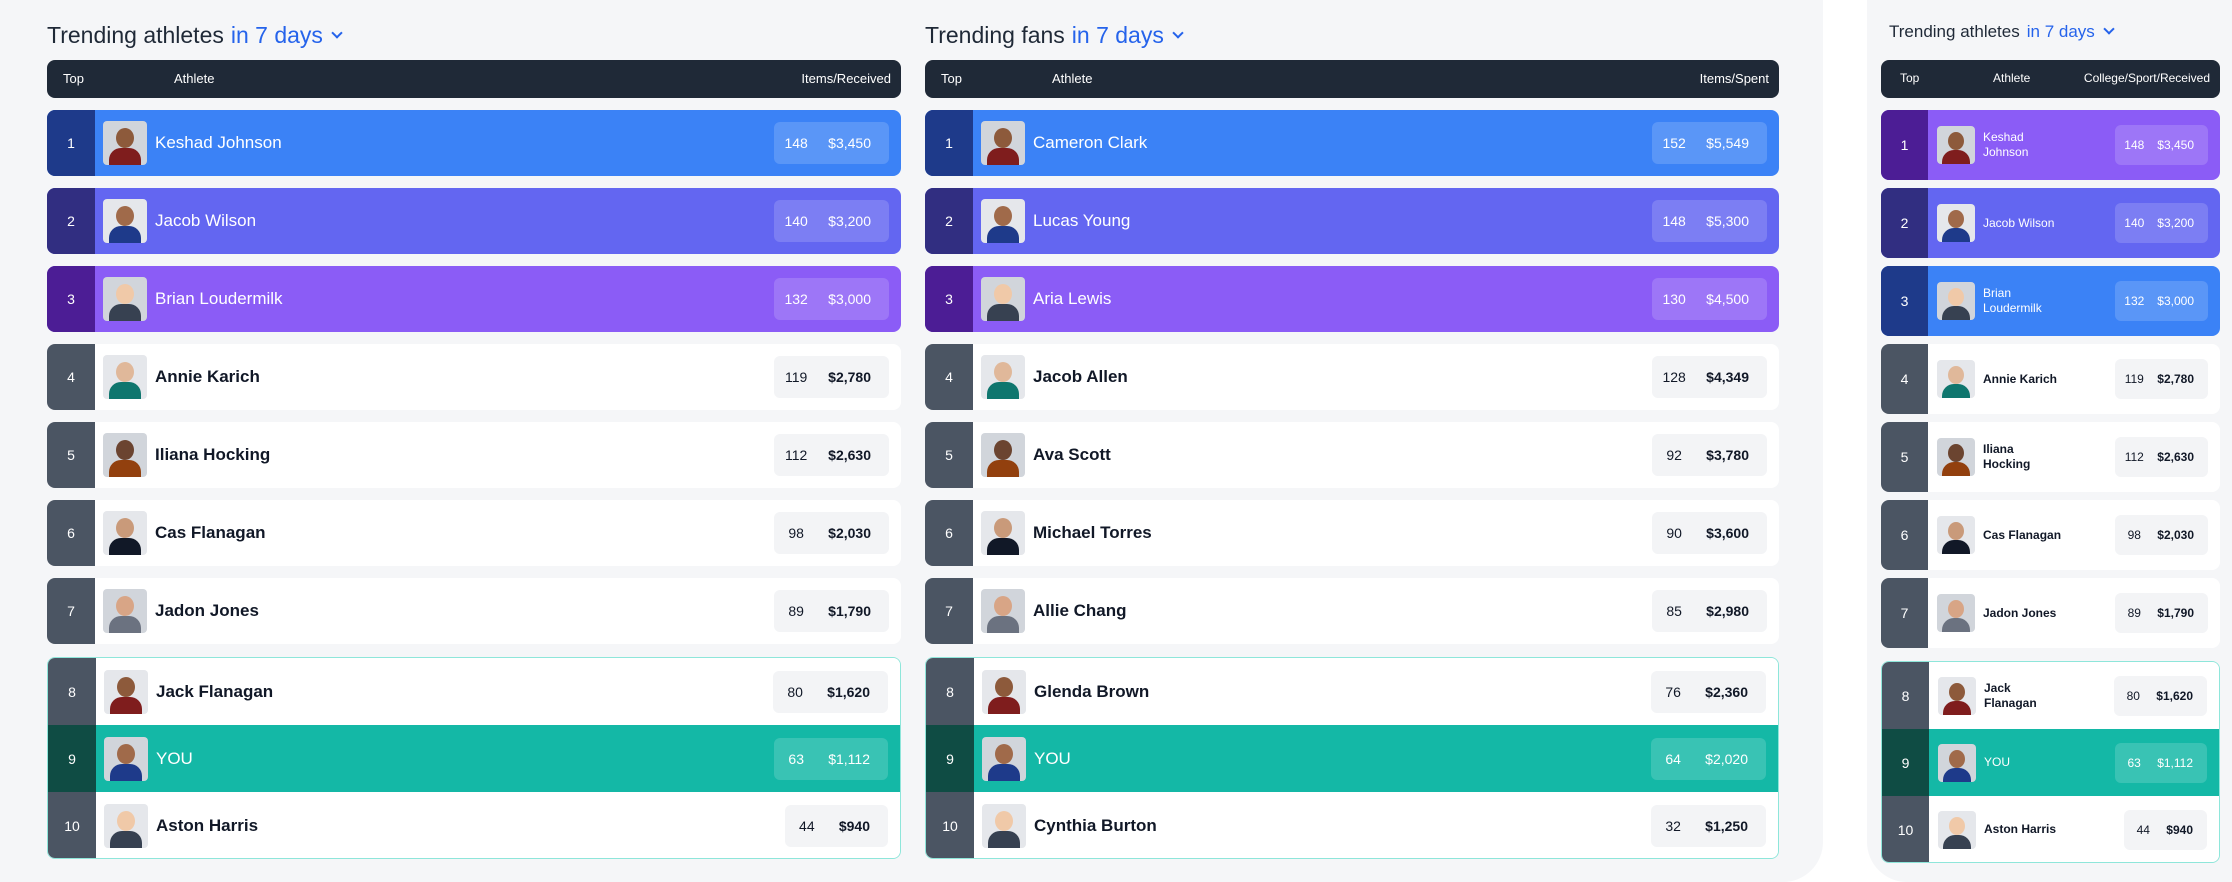 This screenshot has height=882, width=2232. I want to click on amount-value: $5,300, so click(1727, 221).